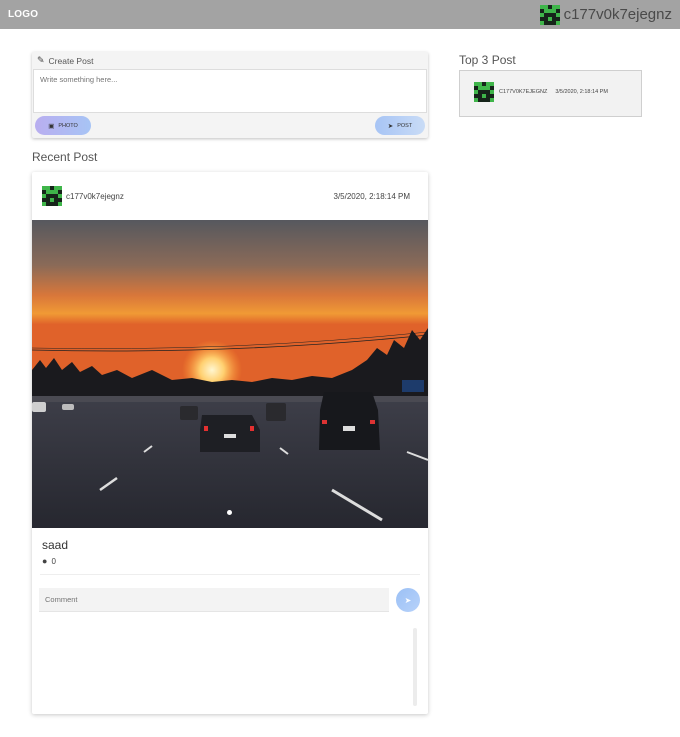 Image resolution: width=680 pixels, height=737 pixels. Describe the element at coordinates (51, 126) in the screenshot. I see `image-icon: ▣` at that location.